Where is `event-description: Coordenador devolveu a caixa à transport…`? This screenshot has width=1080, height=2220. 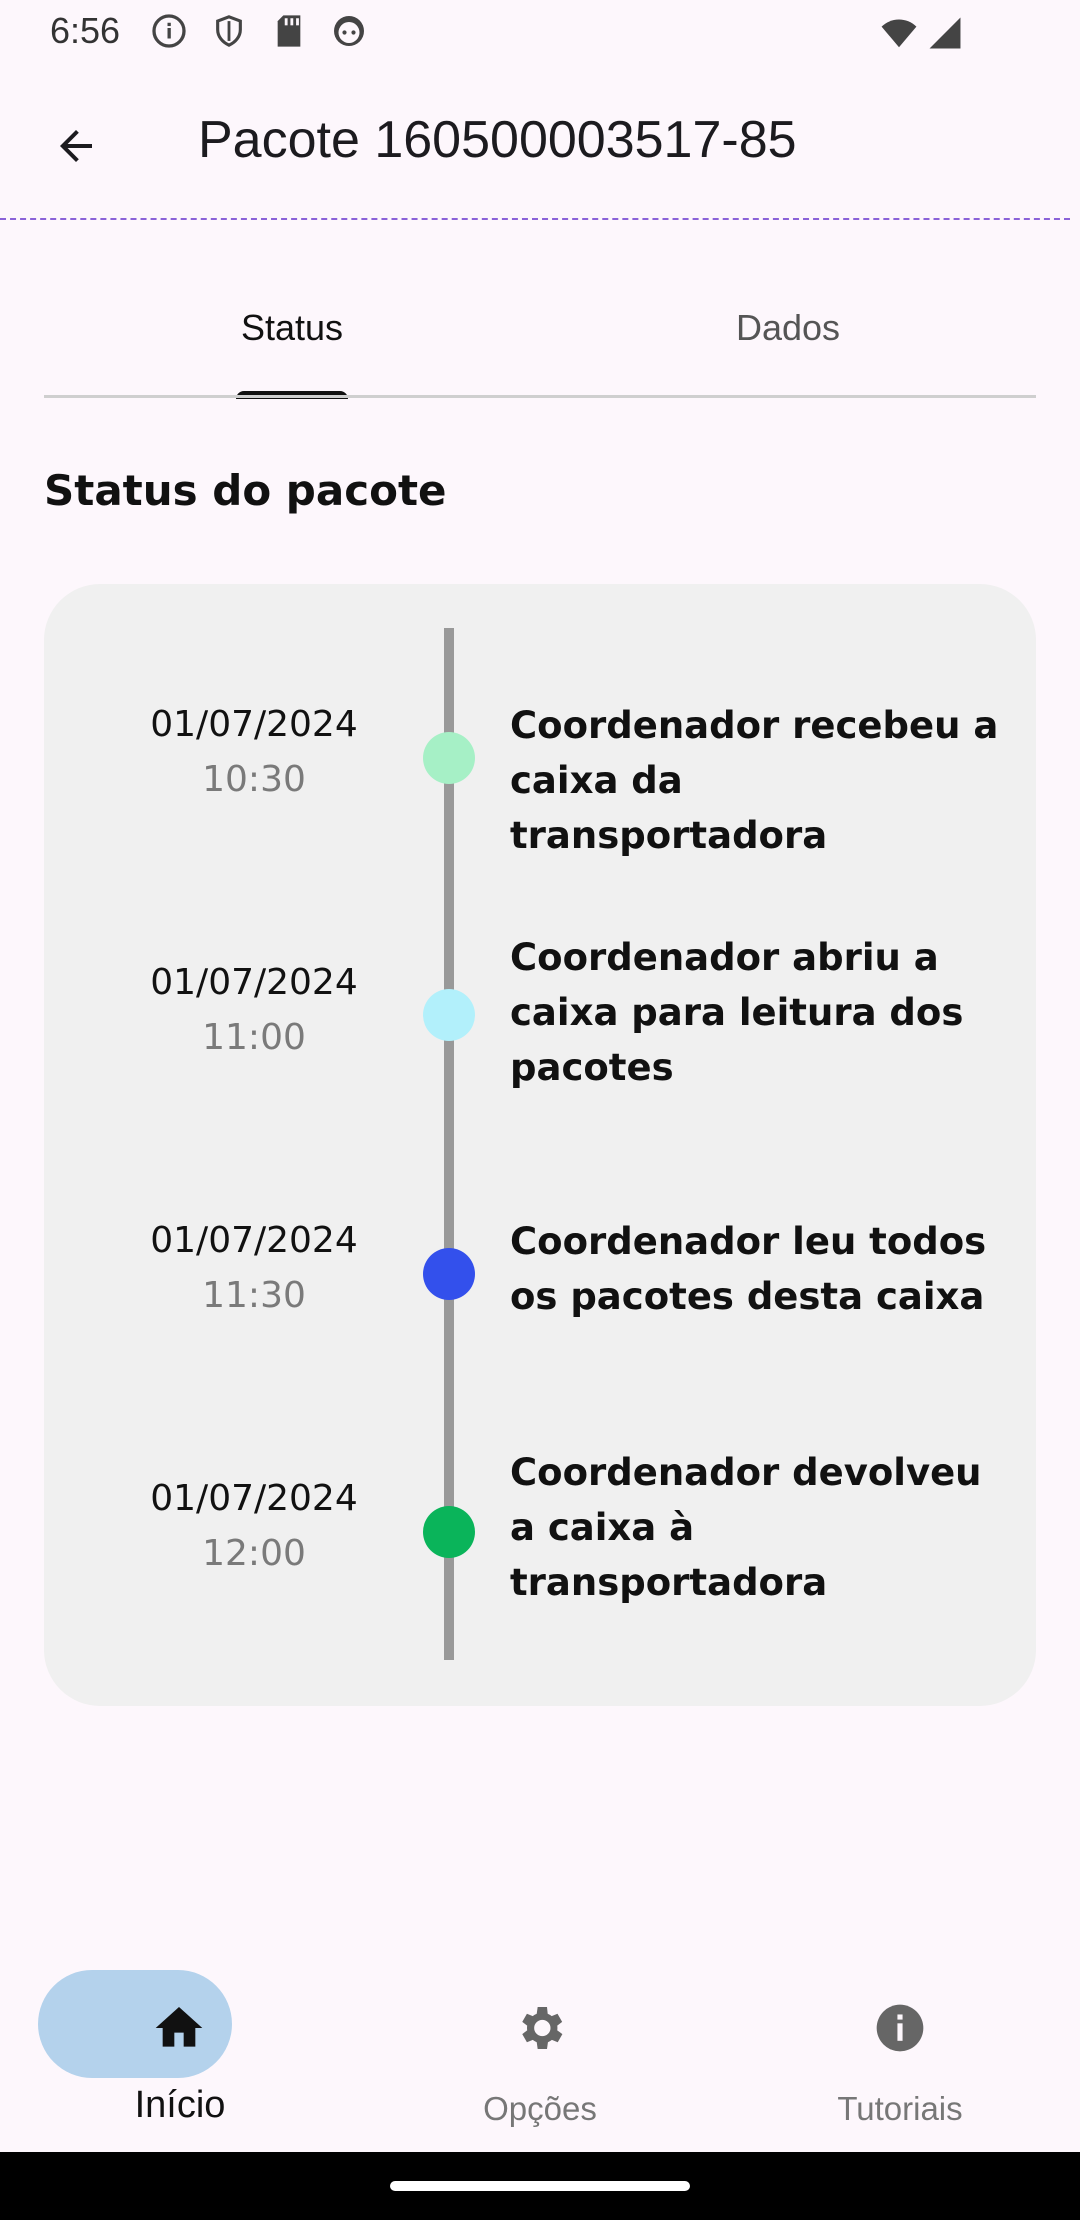
event-description: Coordenador devolveu a caixa à transport… is located at coordinates (760, 1527).